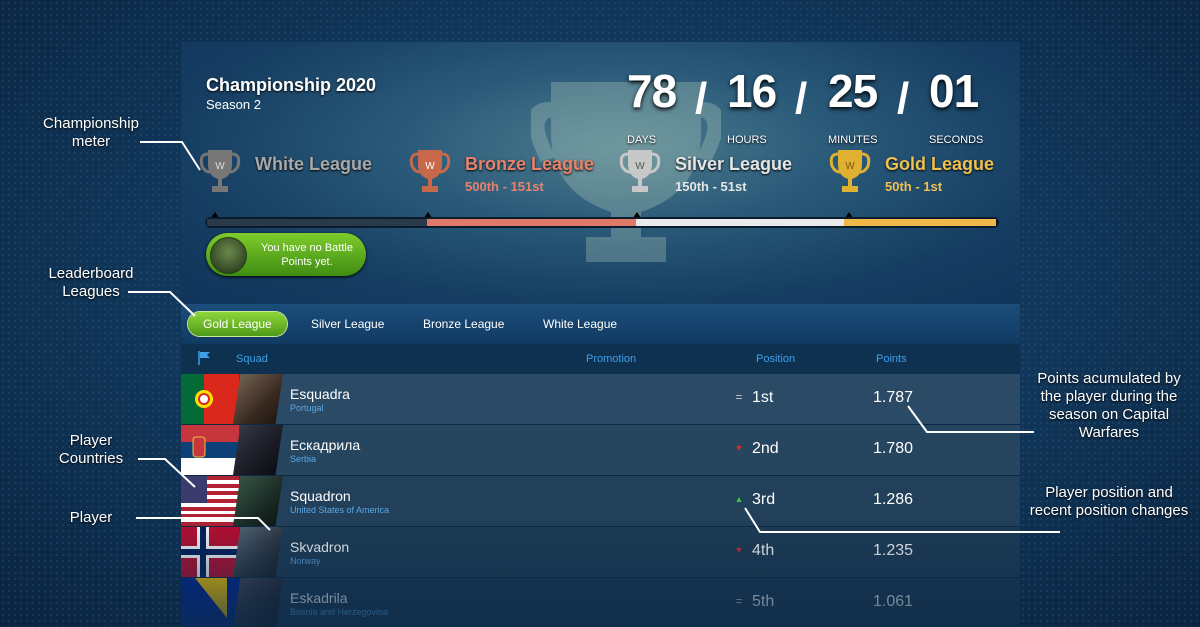 The width and height of the screenshot is (1200, 627). What do you see at coordinates (91, 517) in the screenshot?
I see `callout-player: Player` at bounding box center [91, 517].